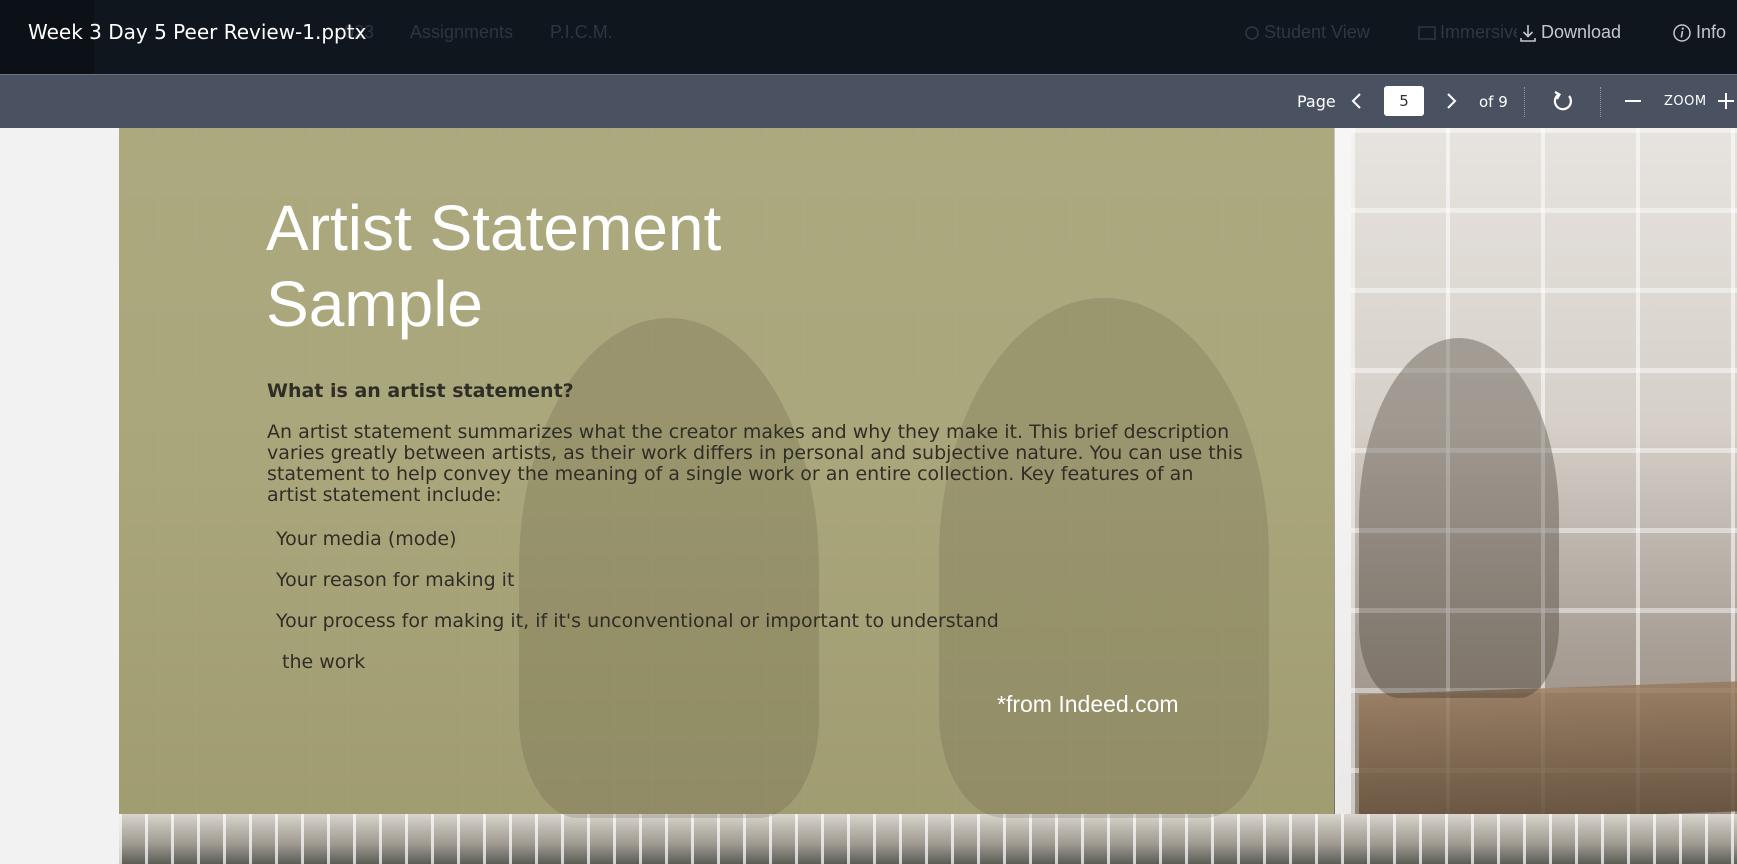 The image size is (1737, 864). I want to click on slide-title: Artist Statement Sample, so click(493, 266).